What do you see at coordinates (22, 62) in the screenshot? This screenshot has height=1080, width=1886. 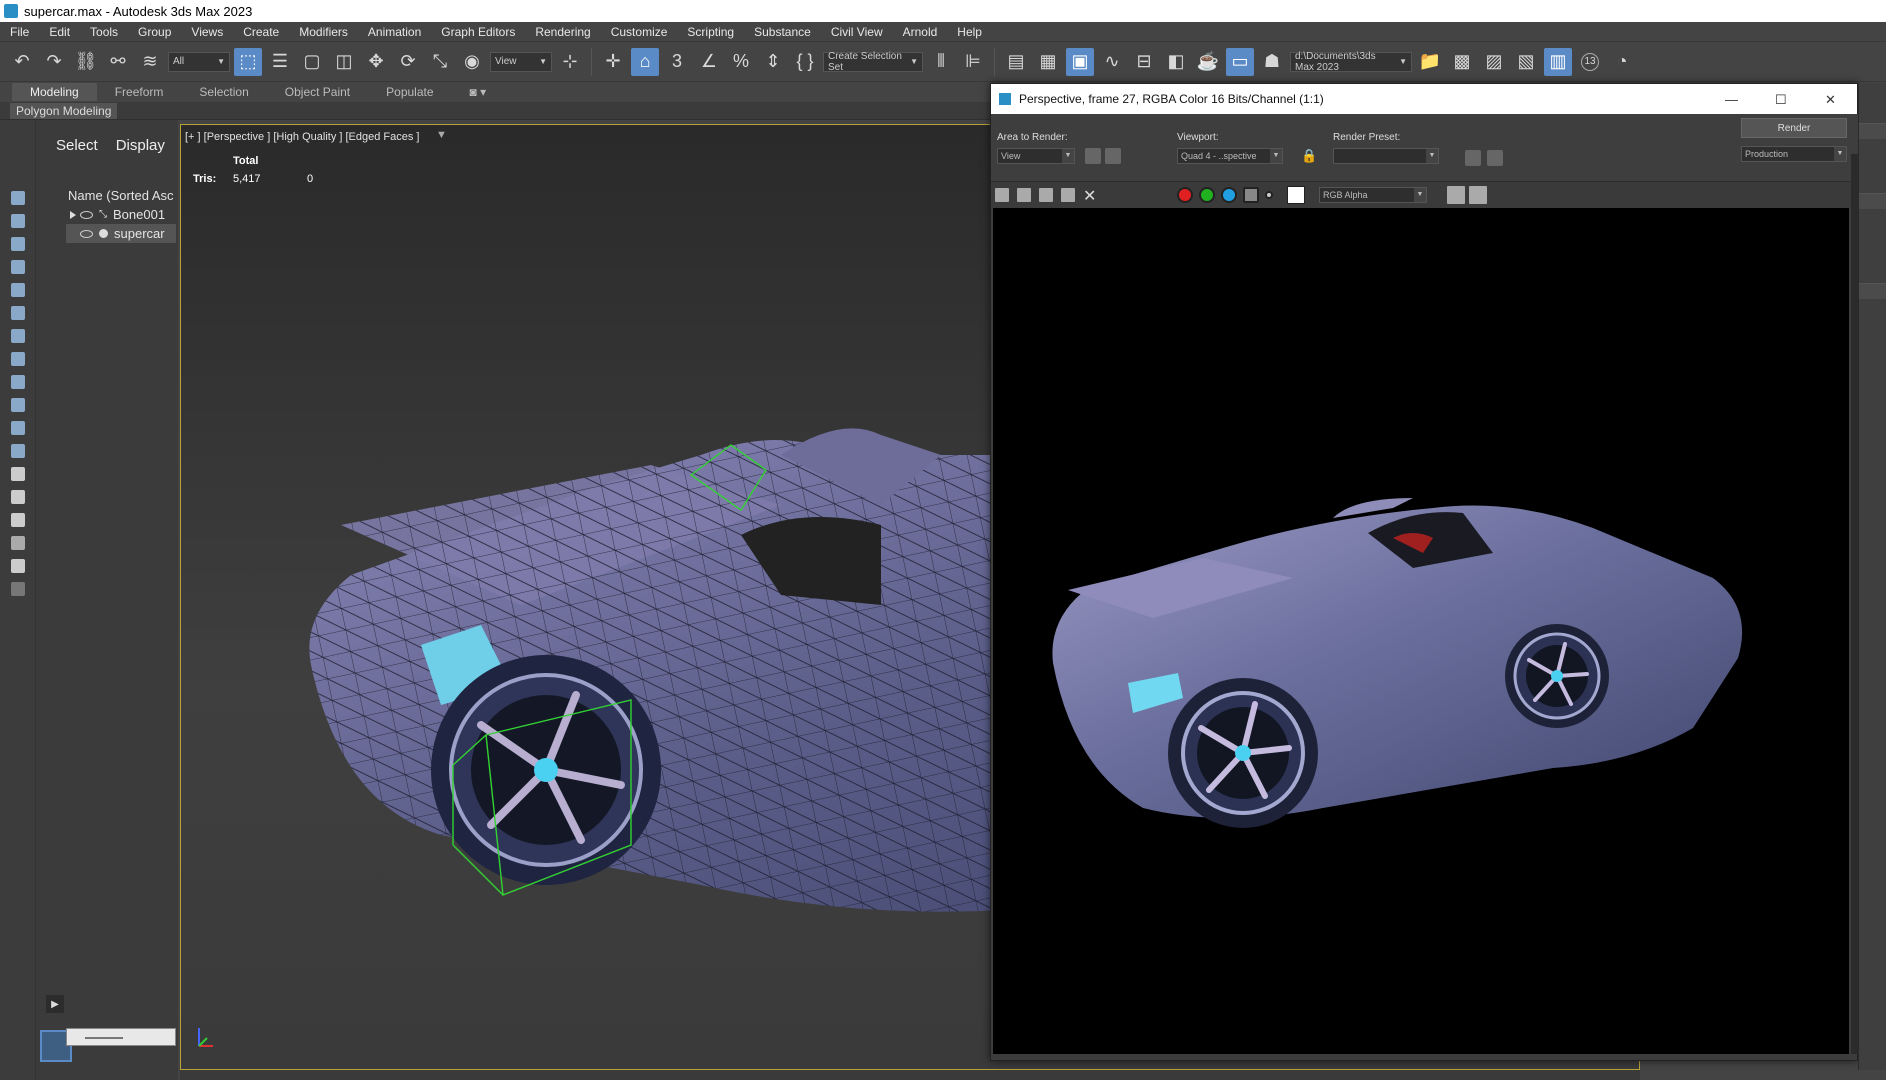 I see `undo-icon: ↶` at bounding box center [22, 62].